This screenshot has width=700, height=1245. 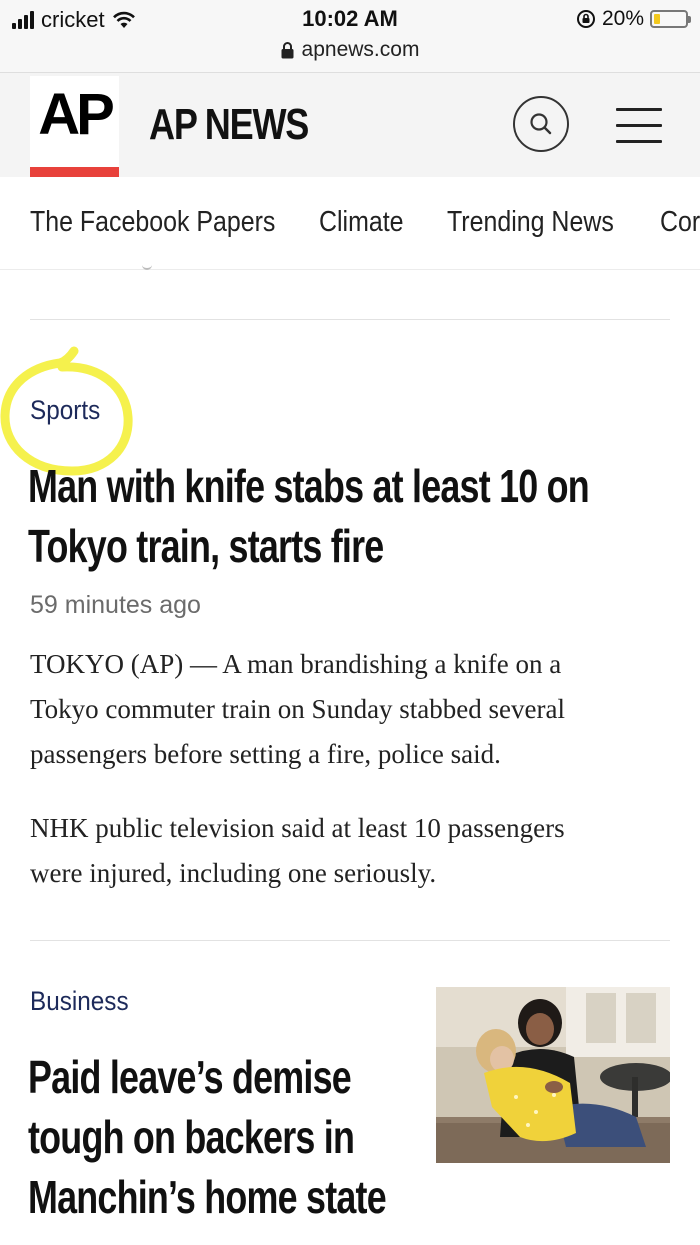 I want to click on search-icon, so click(x=541, y=124).